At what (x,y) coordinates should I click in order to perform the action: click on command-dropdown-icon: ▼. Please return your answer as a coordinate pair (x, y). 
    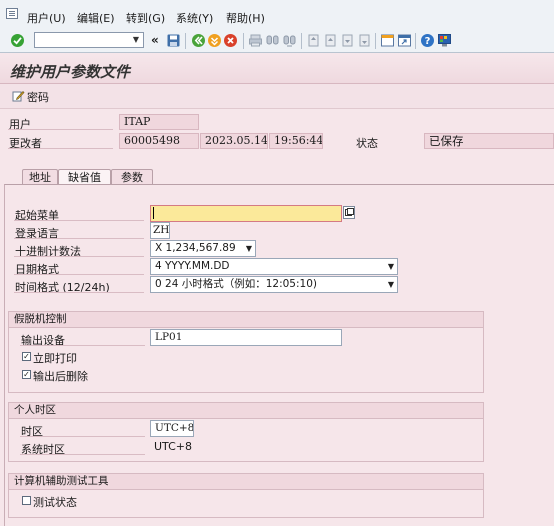
    Looking at the image, I should click on (136, 40).